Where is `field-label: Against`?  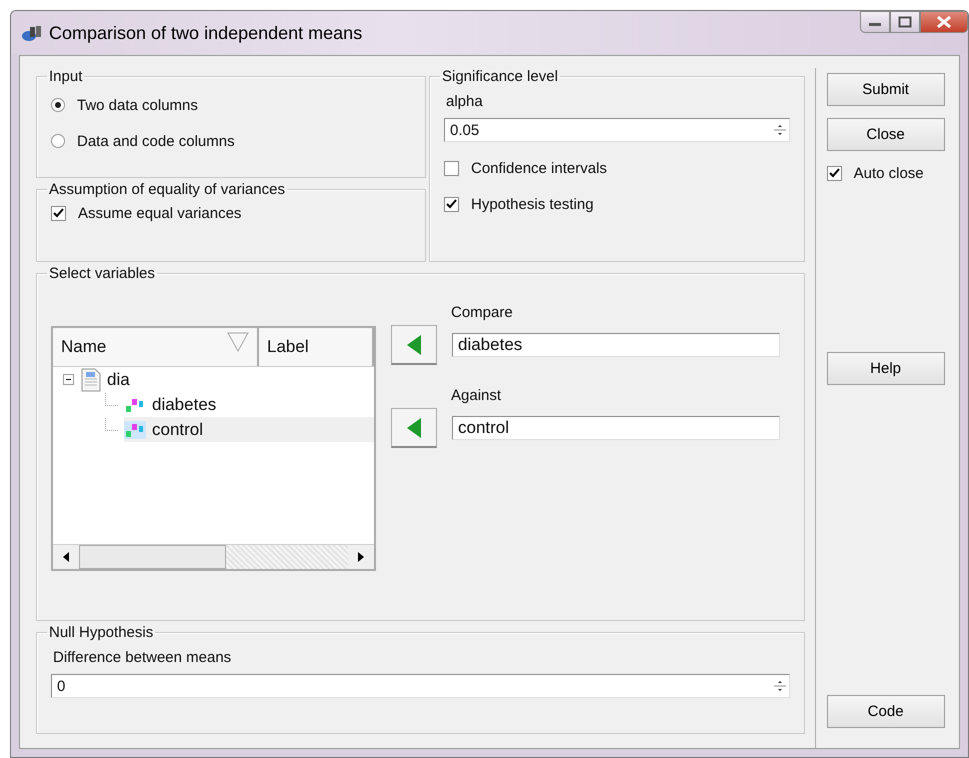
field-label: Against is located at coordinates (476, 395).